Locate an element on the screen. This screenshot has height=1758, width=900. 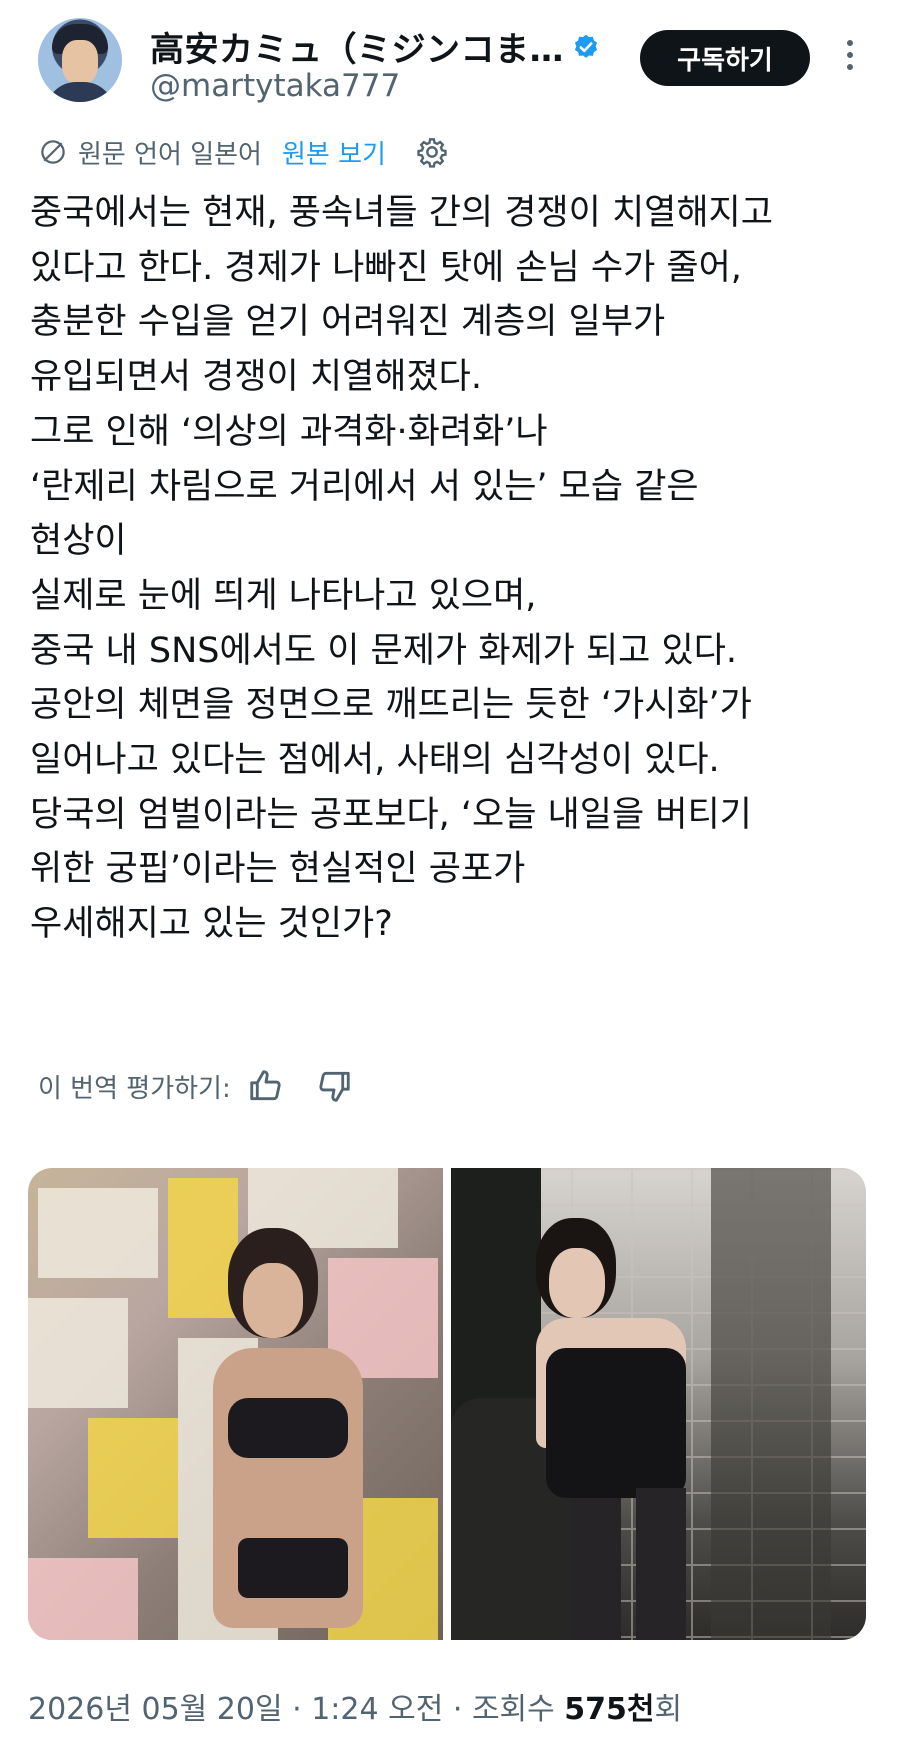
tweet-line: 공안의 체면을 정면으로 깨뜨리는 듯한 ‘가시화’가 is located at coordinates (391, 705).